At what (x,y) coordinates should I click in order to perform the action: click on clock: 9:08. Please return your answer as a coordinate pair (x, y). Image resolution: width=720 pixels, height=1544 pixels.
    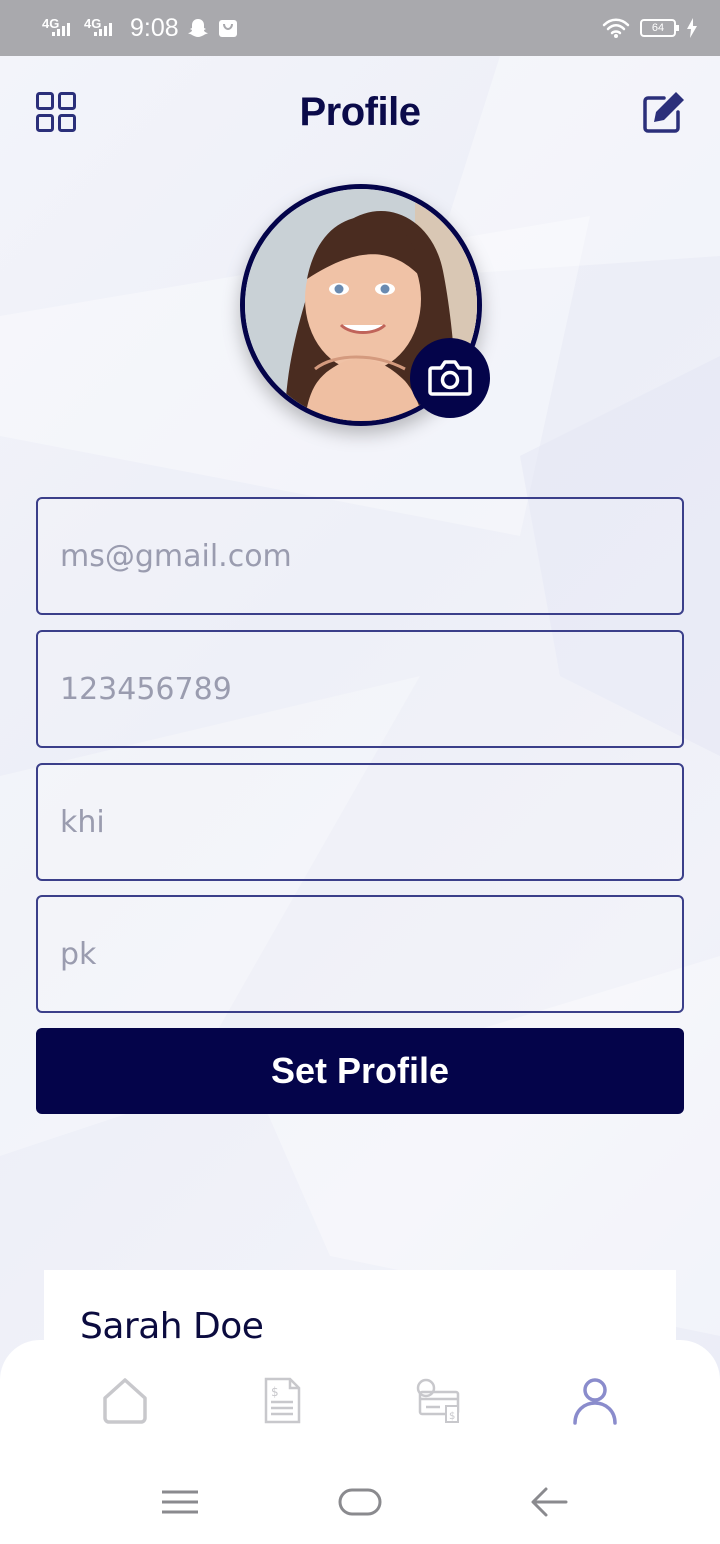
    Looking at the image, I should click on (154, 27).